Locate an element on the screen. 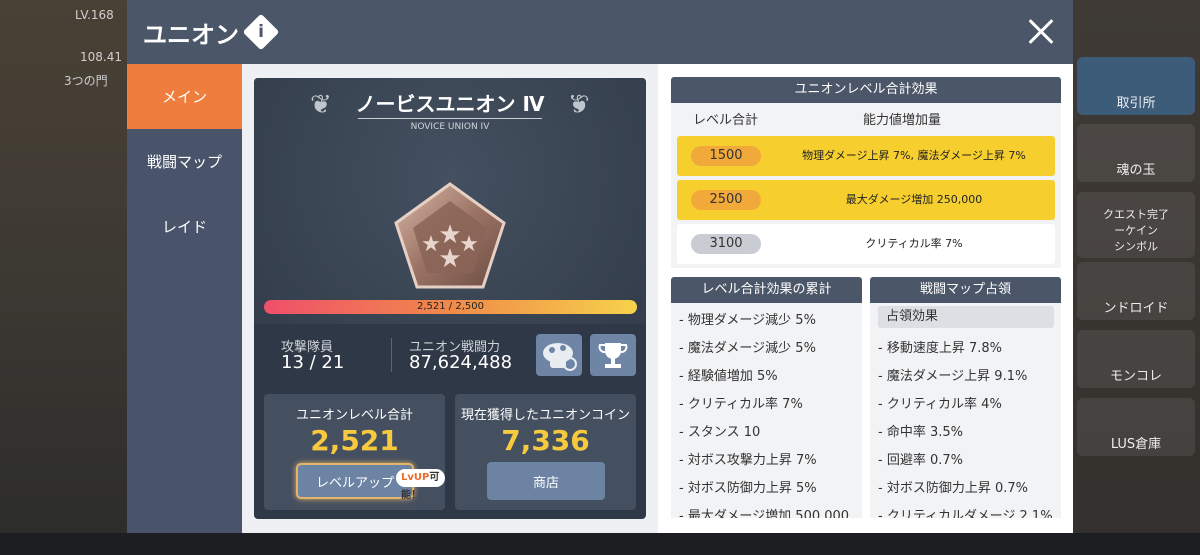 This screenshot has width=1200, height=555. list-item: - 対ボス防御力上昇 0.7% is located at coordinates (953, 488).